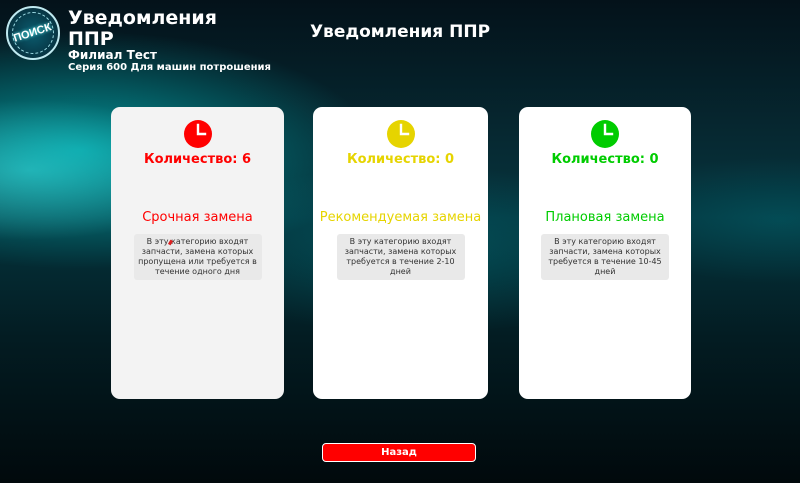 The width and height of the screenshot is (800, 483). I want to click on count-label: Количество: 6, so click(197, 159).